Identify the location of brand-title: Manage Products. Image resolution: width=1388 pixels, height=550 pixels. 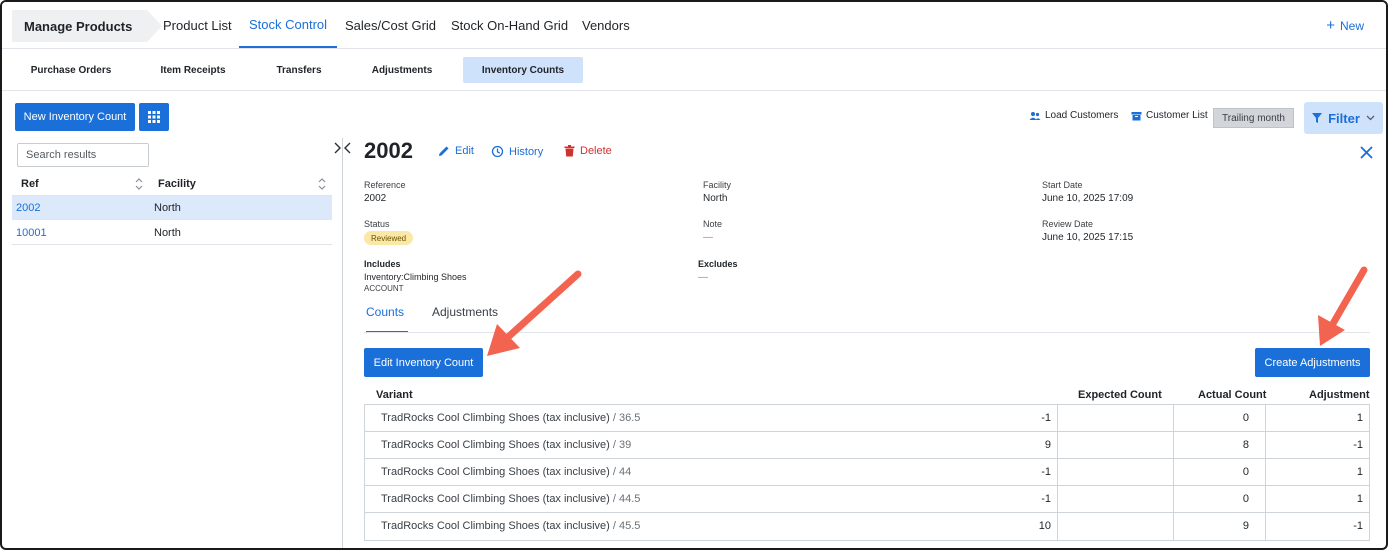
(87, 26).